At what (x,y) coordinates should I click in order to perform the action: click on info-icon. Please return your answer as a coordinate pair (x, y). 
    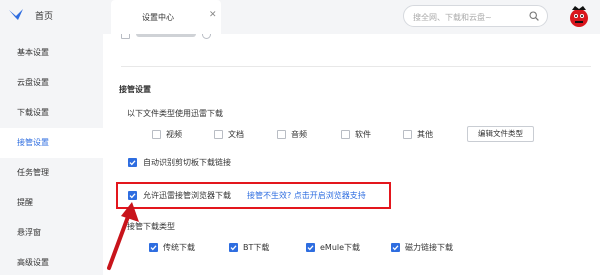
    Looking at the image, I should click on (206, 36).